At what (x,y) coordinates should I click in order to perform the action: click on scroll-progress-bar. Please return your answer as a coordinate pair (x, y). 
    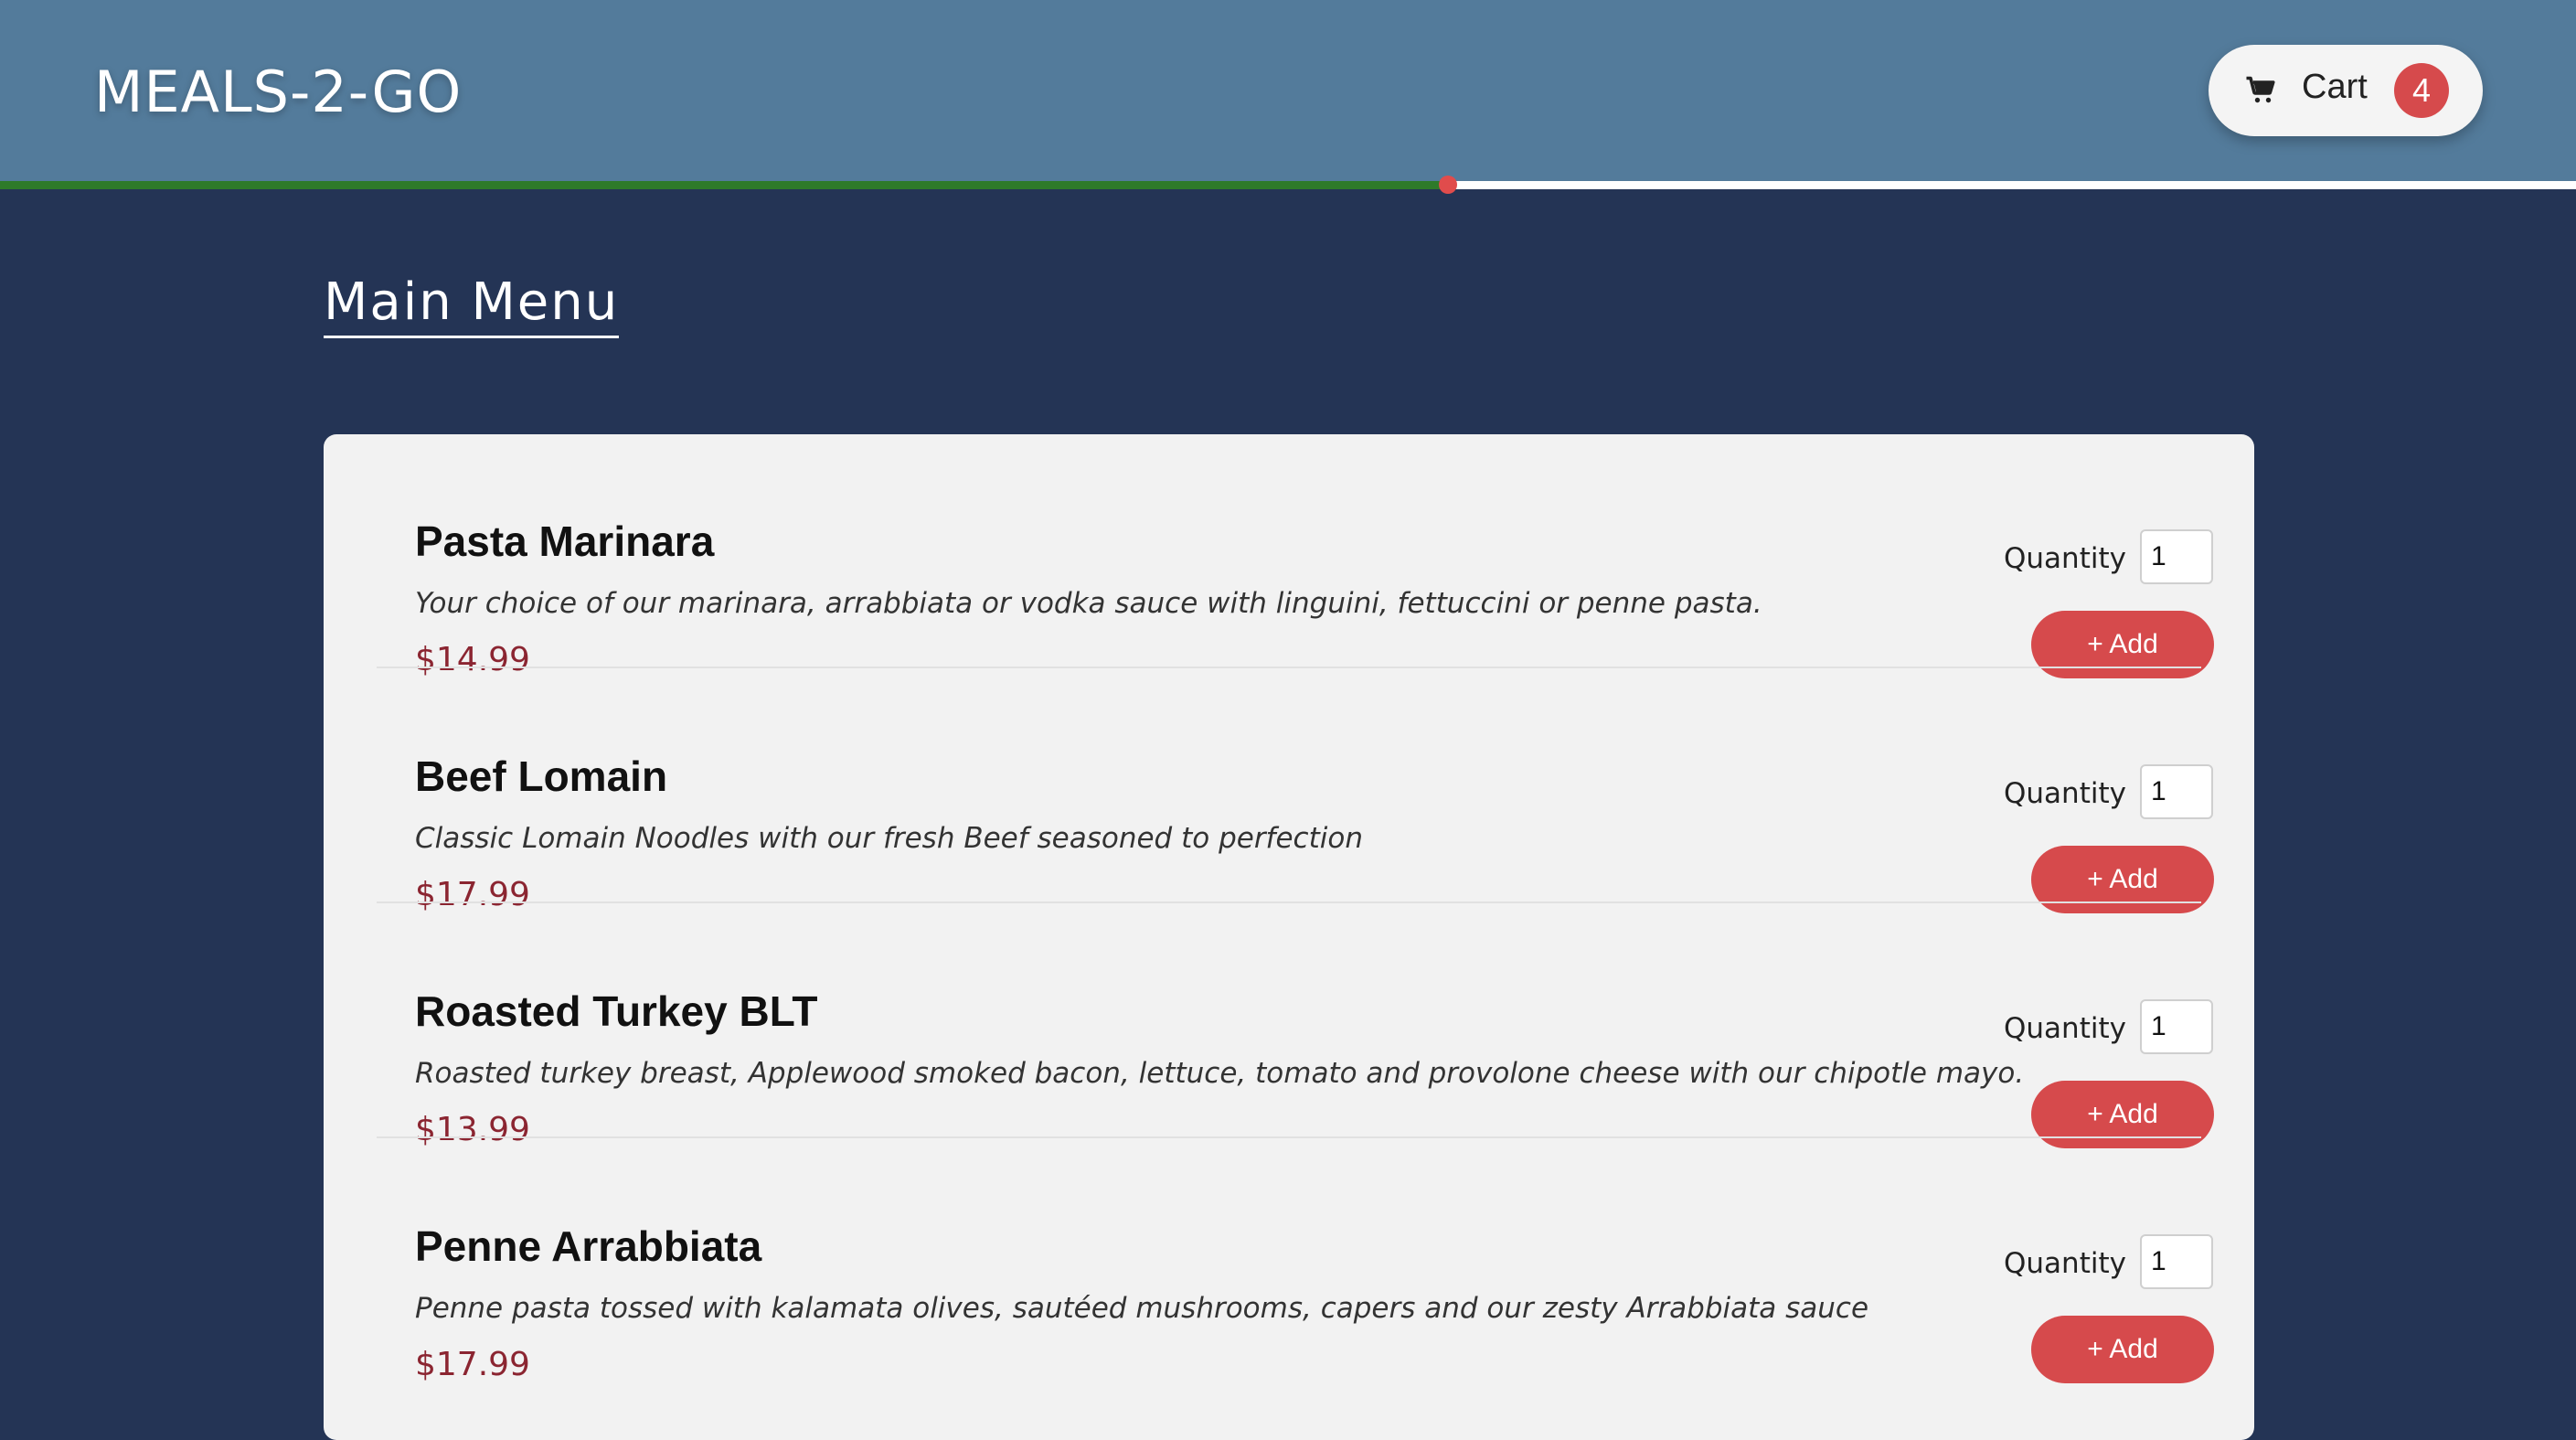
    Looking at the image, I should click on (1288, 185).